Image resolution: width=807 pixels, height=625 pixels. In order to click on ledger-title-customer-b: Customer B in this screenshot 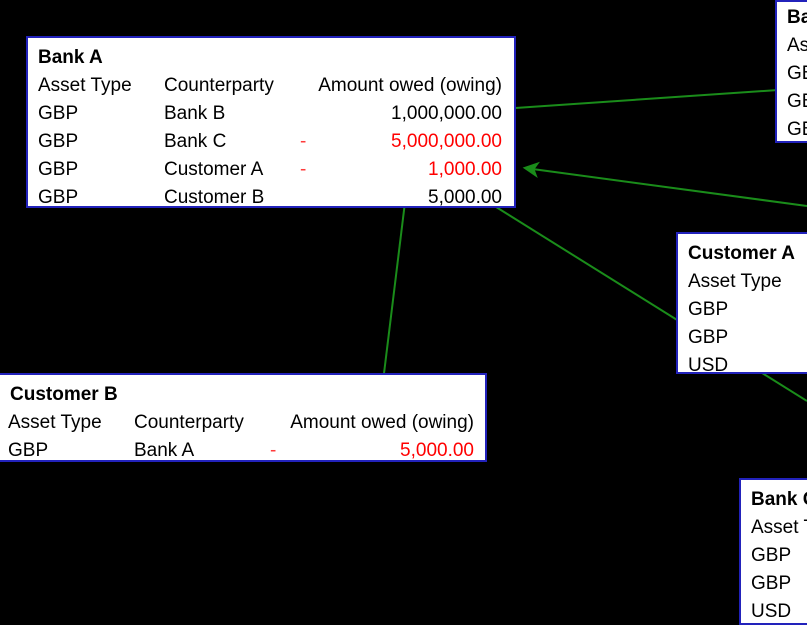, I will do `click(64, 394)`.